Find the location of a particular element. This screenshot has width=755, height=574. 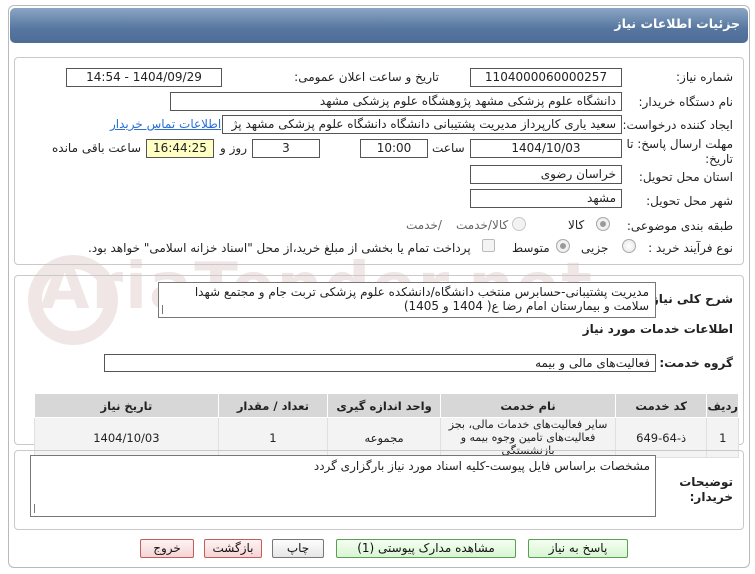

need-number-label: شماره نیاز: is located at coordinates (704, 77).